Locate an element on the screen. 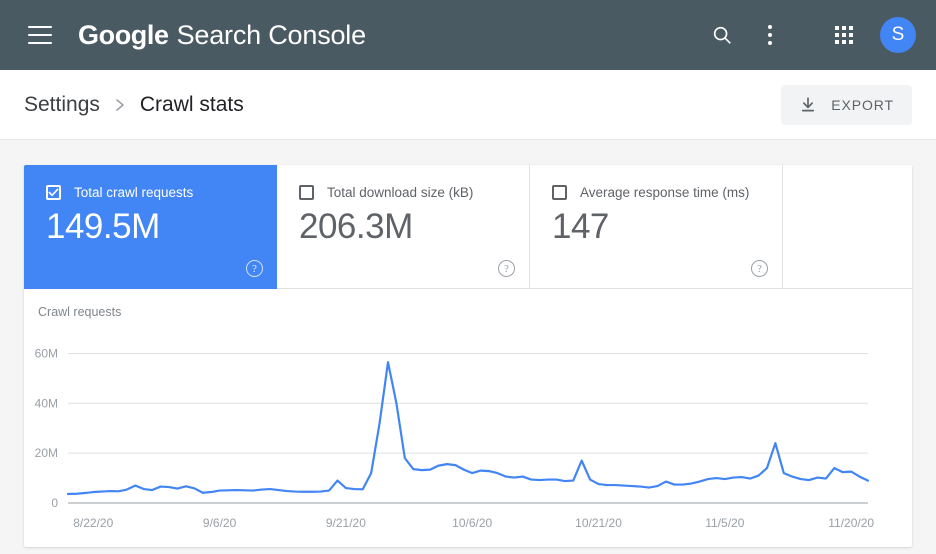 This screenshot has height=554, width=936. export-button: EXPORT is located at coordinates (846, 104).